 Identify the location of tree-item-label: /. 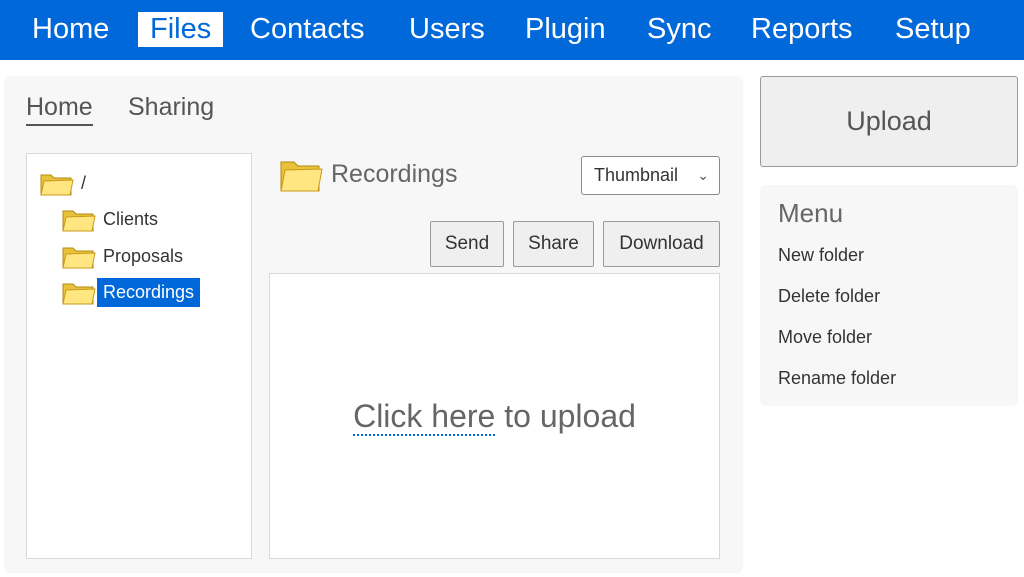
(84, 182).